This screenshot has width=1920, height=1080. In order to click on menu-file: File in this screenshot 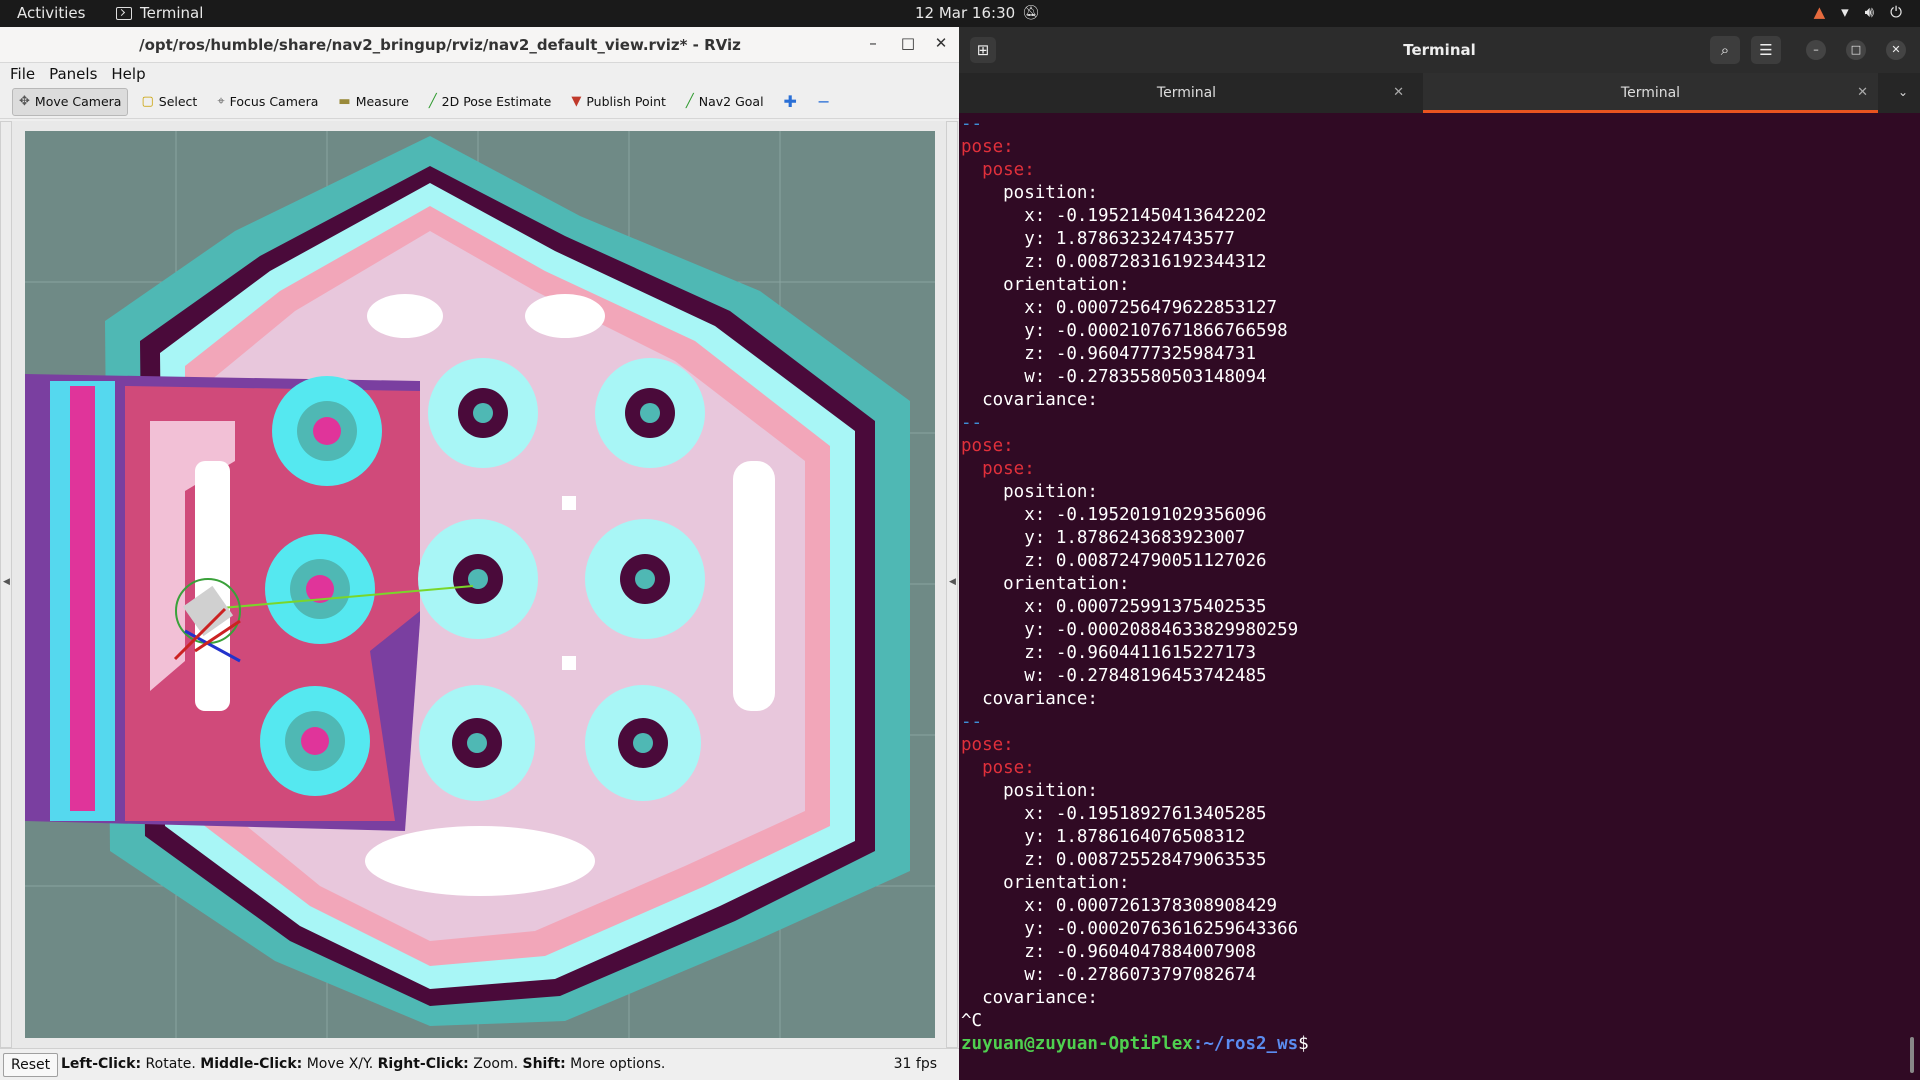, I will do `click(22, 74)`.